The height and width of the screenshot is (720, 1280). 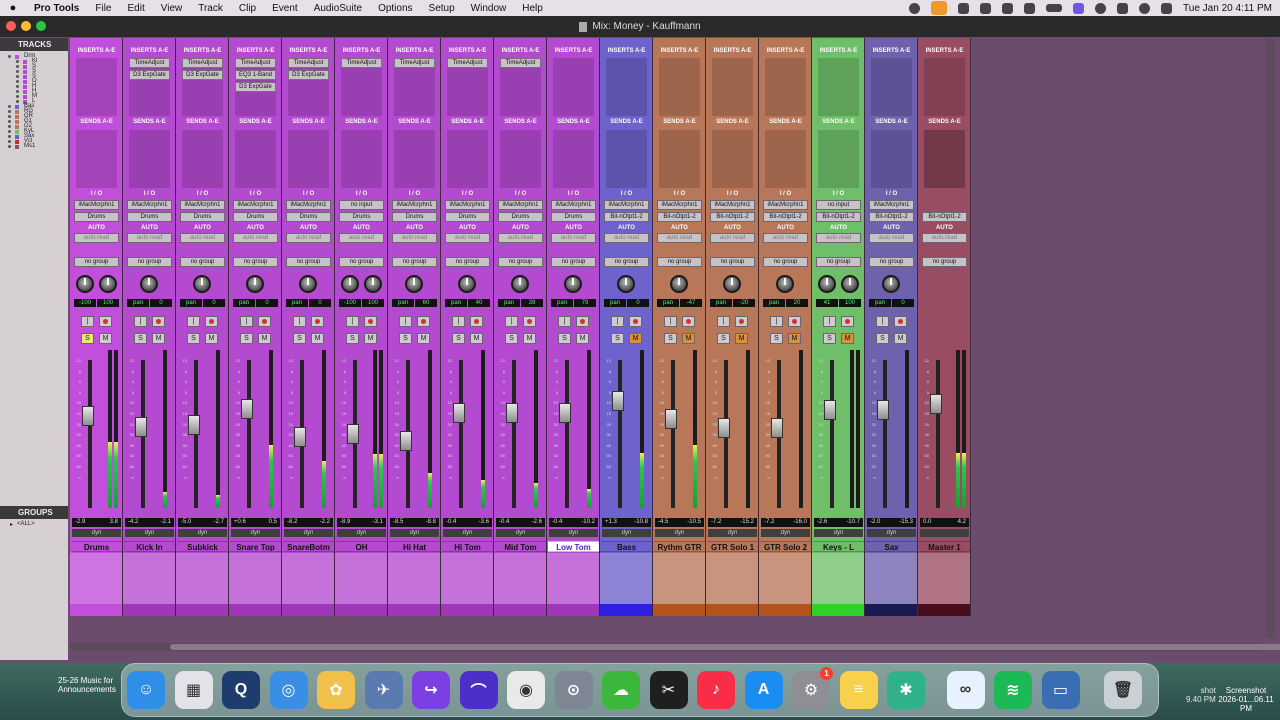 I want to click on track-name: Snare Top, so click(x=255, y=546).